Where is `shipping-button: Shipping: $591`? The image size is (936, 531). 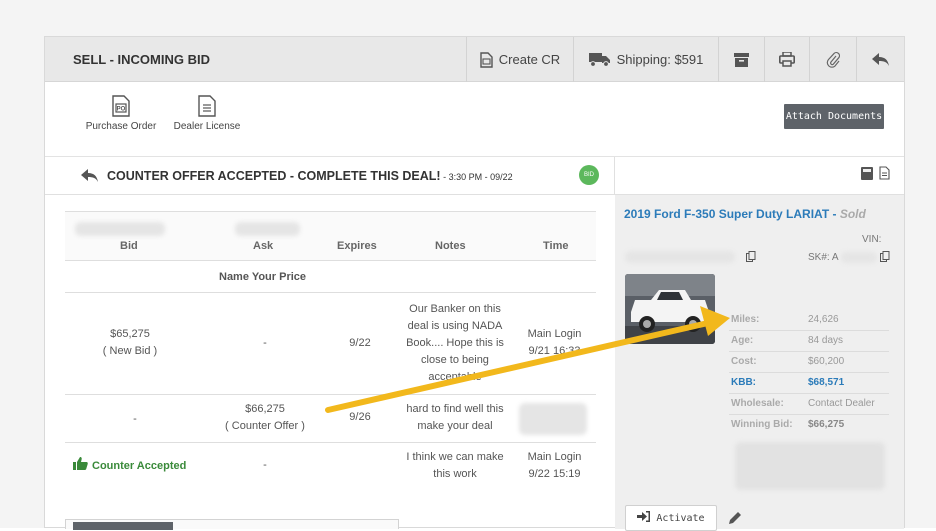
shipping-button: Shipping: $591 is located at coordinates (645, 59).